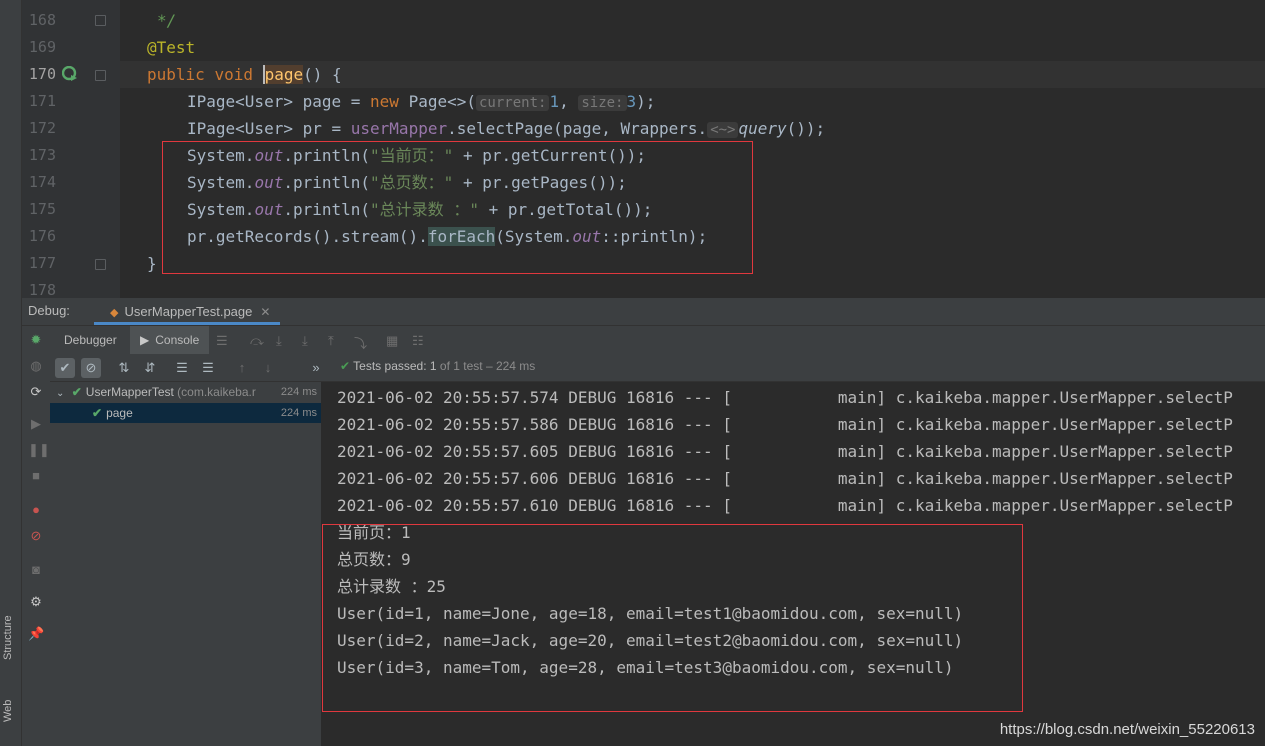 The height and width of the screenshot is (746, 1265). What do you see at coordinates (167, 20) in the screenshot?
I see `comment-end: */` at bounding box center [167, 20].